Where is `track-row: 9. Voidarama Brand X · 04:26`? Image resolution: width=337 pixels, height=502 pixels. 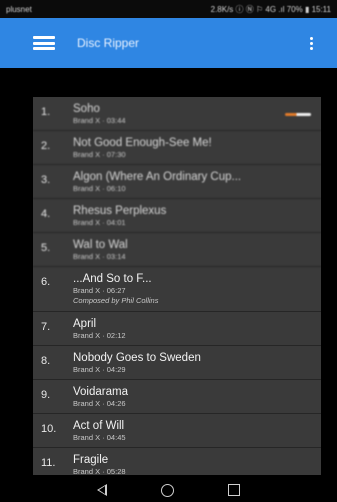
track-row: 9. Voidarama Brand X · 04:26 is located at coordinates (177, 397).